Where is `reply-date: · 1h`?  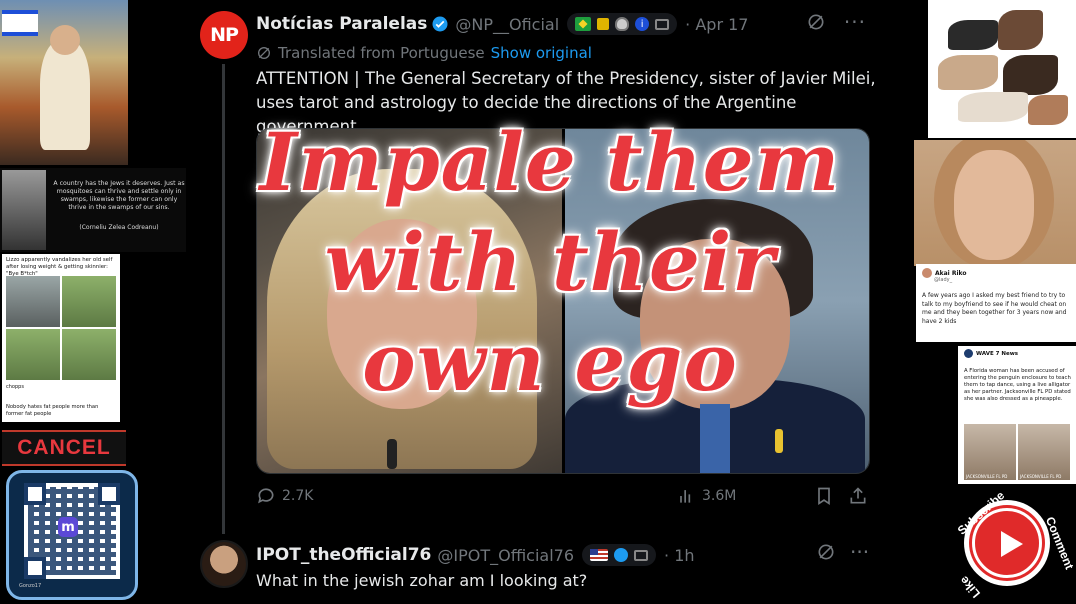
reply-date: · 1h is located at coordinates (679, 555).